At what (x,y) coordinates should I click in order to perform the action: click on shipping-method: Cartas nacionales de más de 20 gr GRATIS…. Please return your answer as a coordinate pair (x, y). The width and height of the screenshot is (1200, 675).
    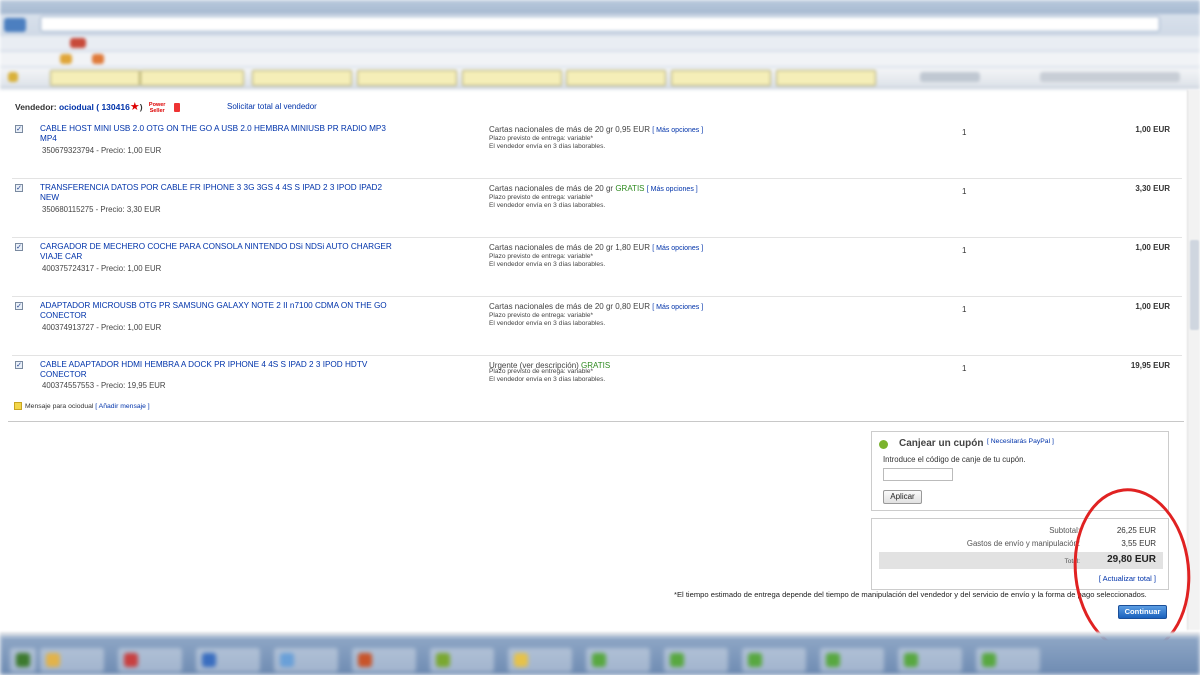
    Looking at the image, I should click on (593, 188).